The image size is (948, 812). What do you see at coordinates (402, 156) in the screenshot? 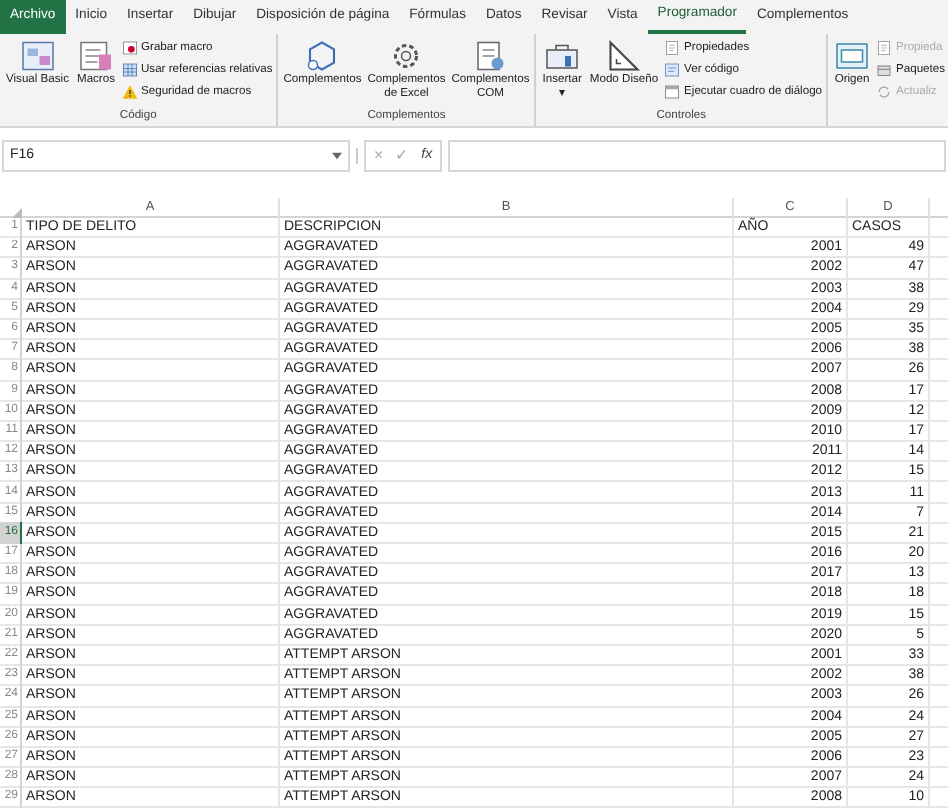
I see `enter-button: ✓` at bounding box center [402, 156].